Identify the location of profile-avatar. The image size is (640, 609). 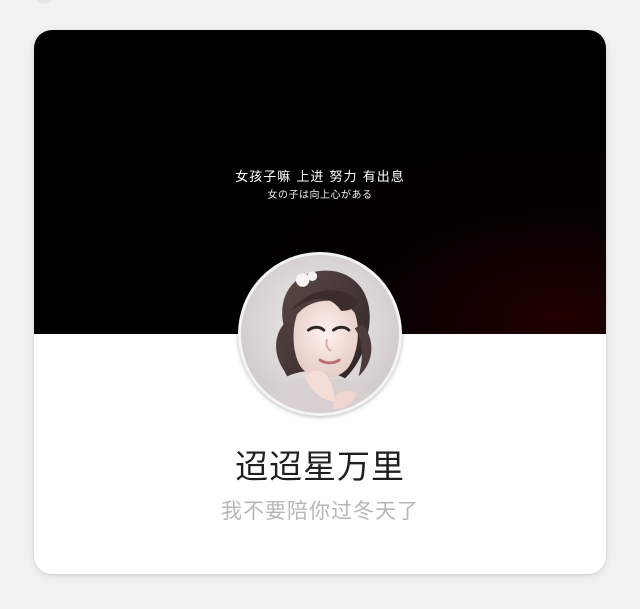
(320, 334).